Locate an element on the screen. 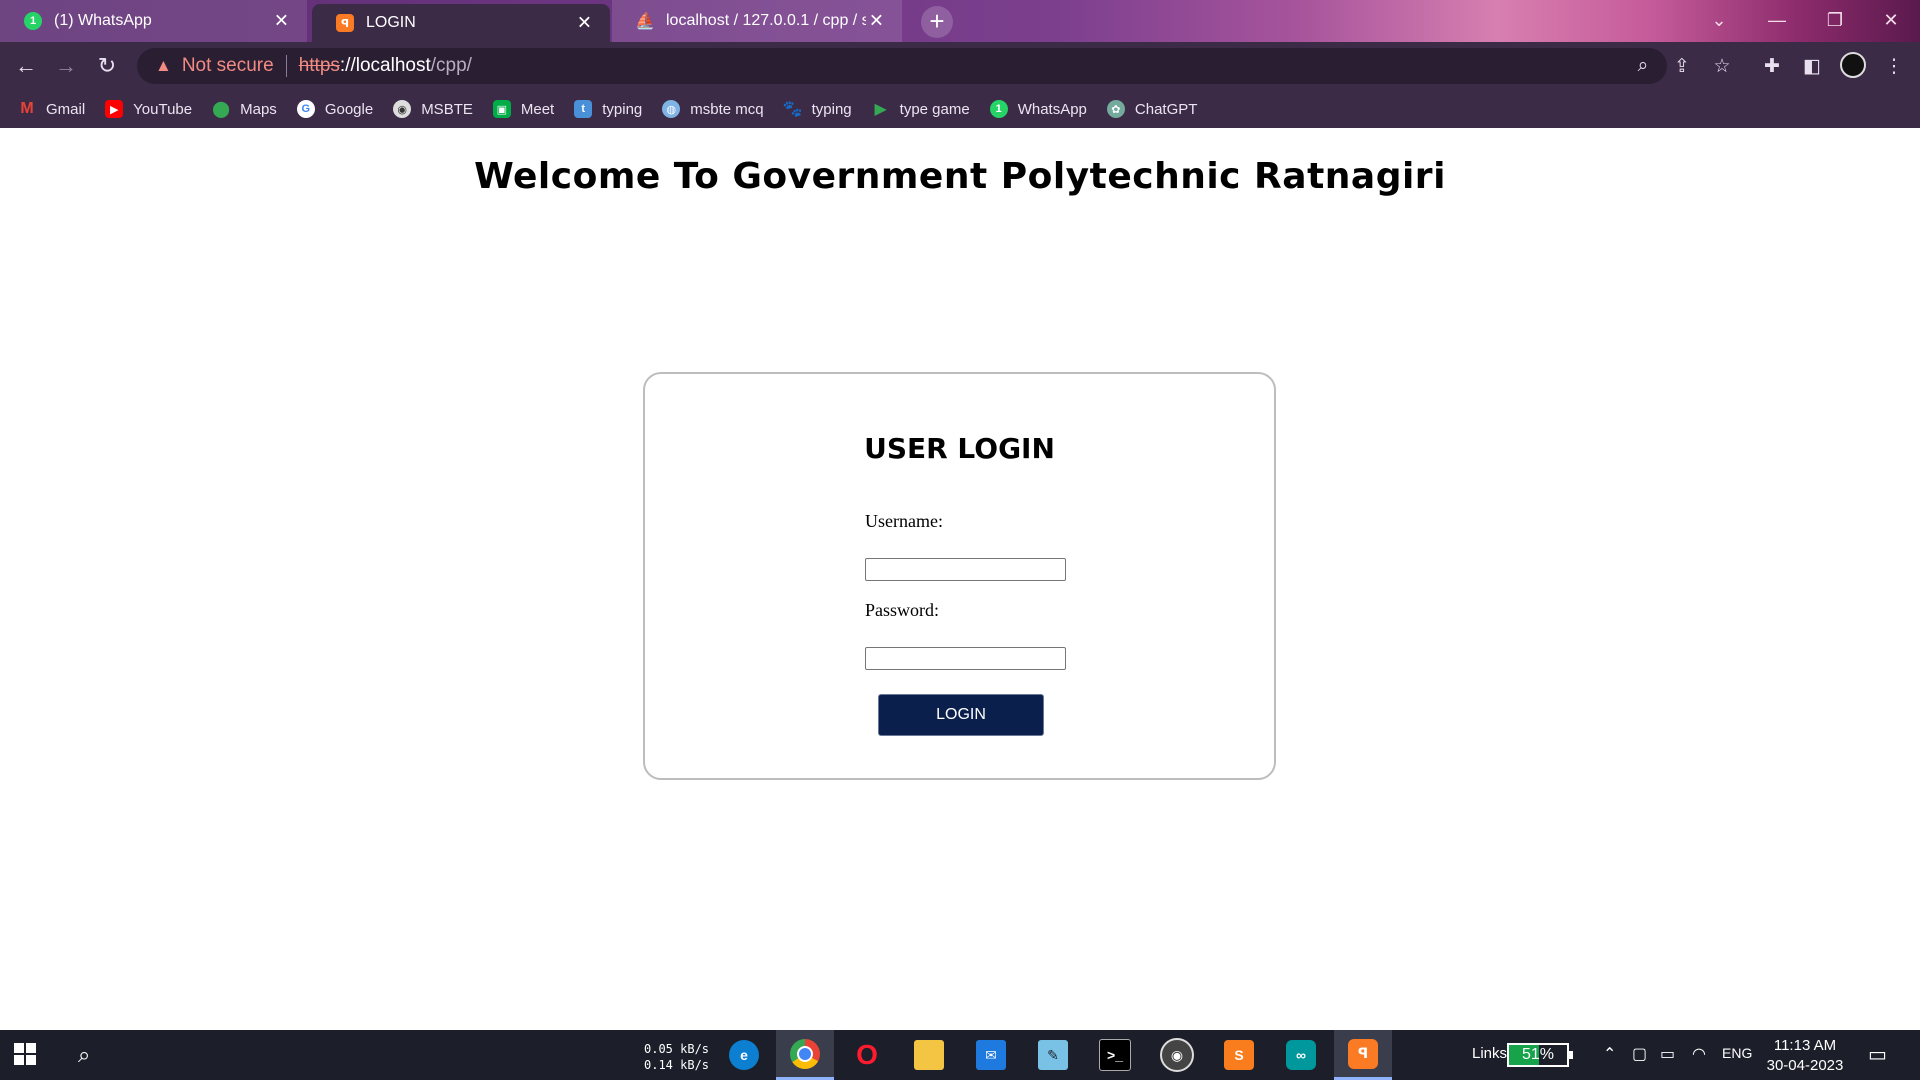 The height and width of the screenshot is (1080, 1920). battery-nub is located at coordinates (1571, 1055).